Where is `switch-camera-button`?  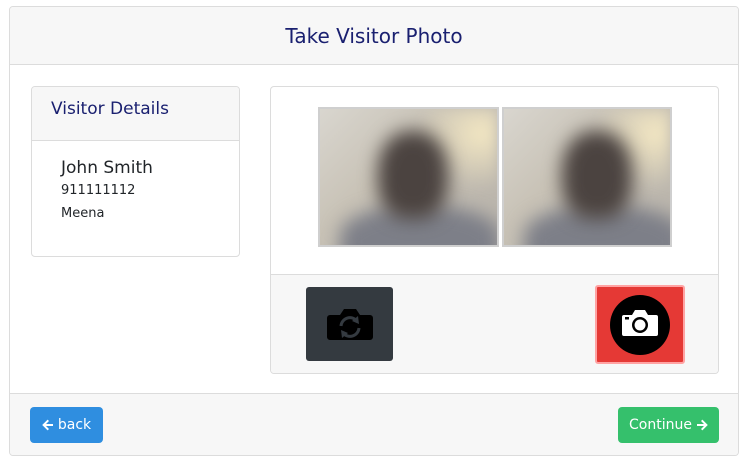 switch-camera-button is located at coordinates (349, 324).